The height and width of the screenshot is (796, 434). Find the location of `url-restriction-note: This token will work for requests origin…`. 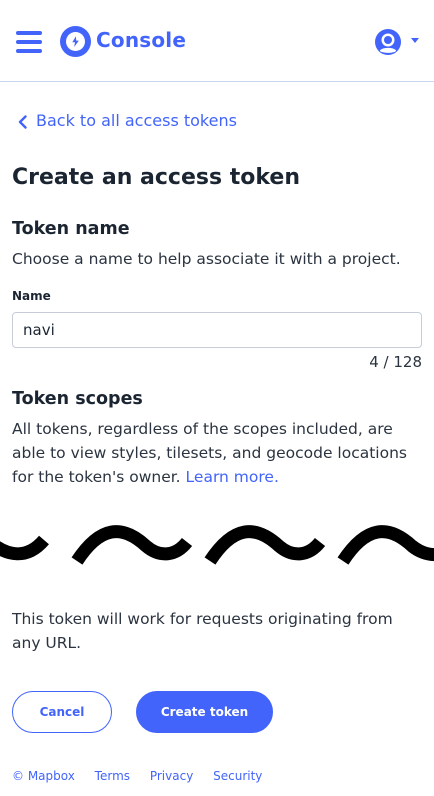

url-restriction-note: This token will work for requests origin… is located at coordinates (202, 631).